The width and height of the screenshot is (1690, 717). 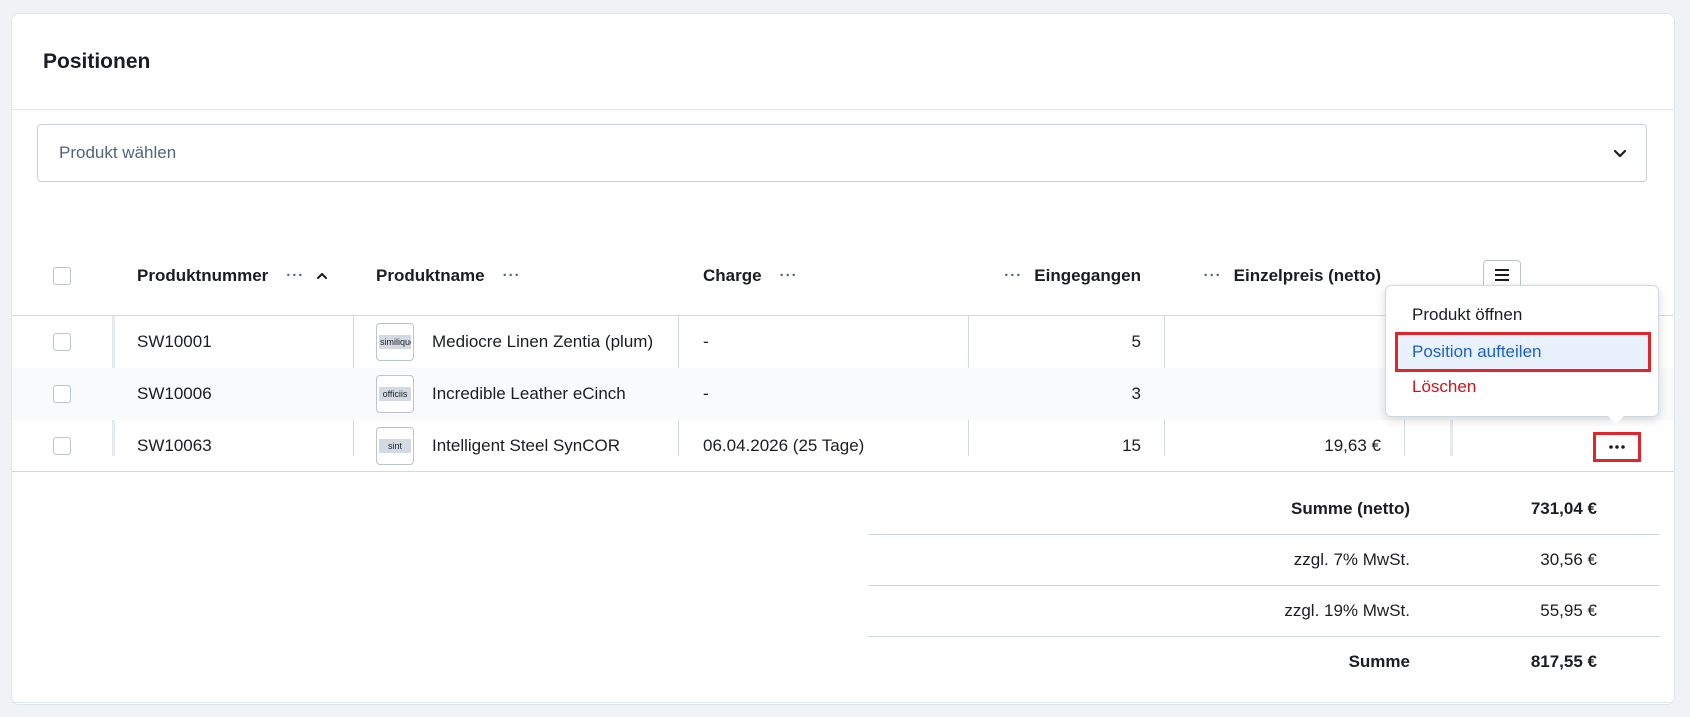 I want to click on product-thumbnail: sint, so click(x=395, y=445).